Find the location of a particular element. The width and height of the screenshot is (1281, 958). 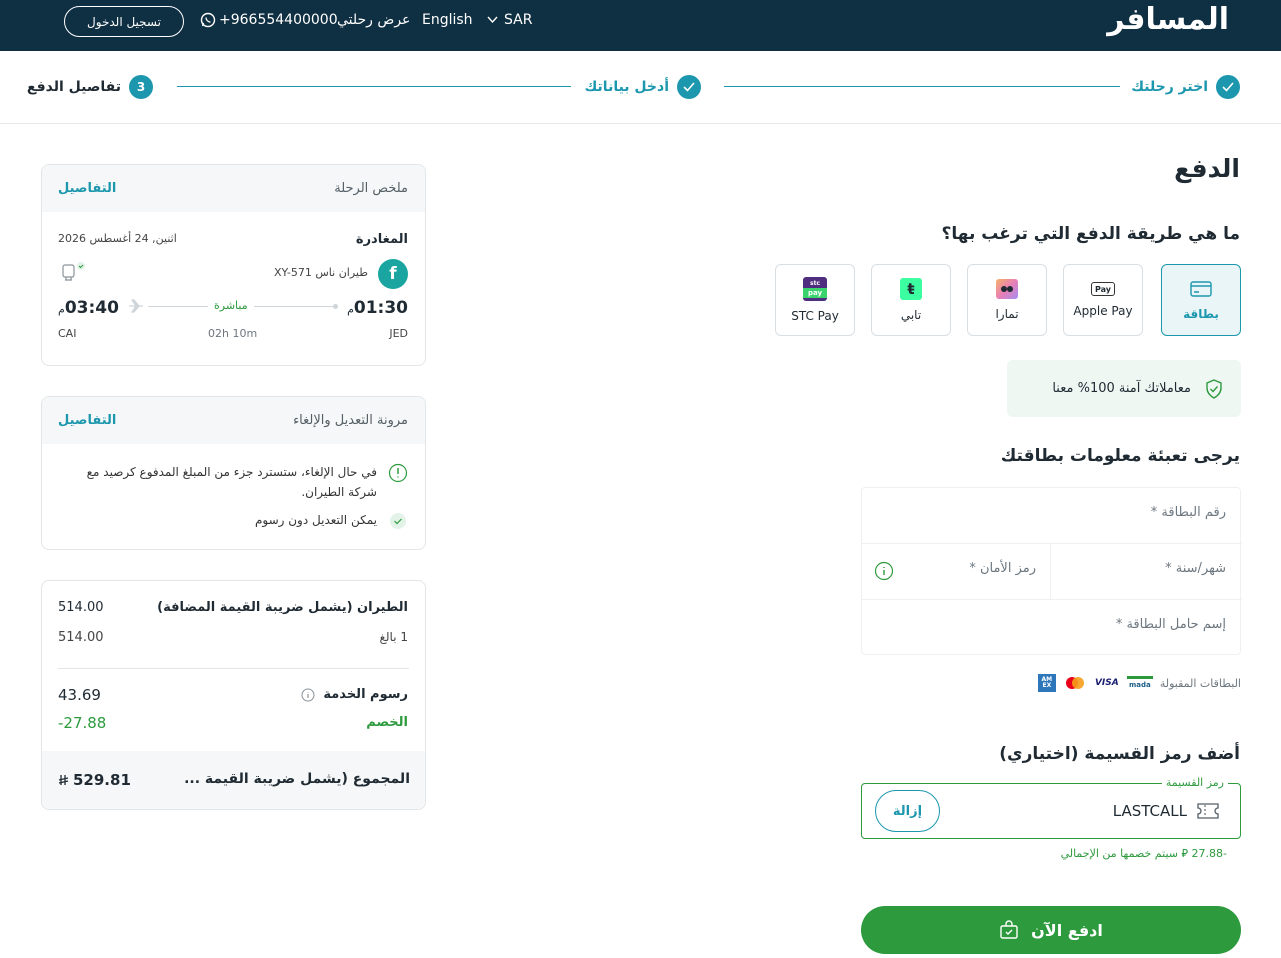

booking-stepper: اختر رحلتك أدخل بياناتك 3 تفاصيل الدفع is located at coordinates (640, 87).